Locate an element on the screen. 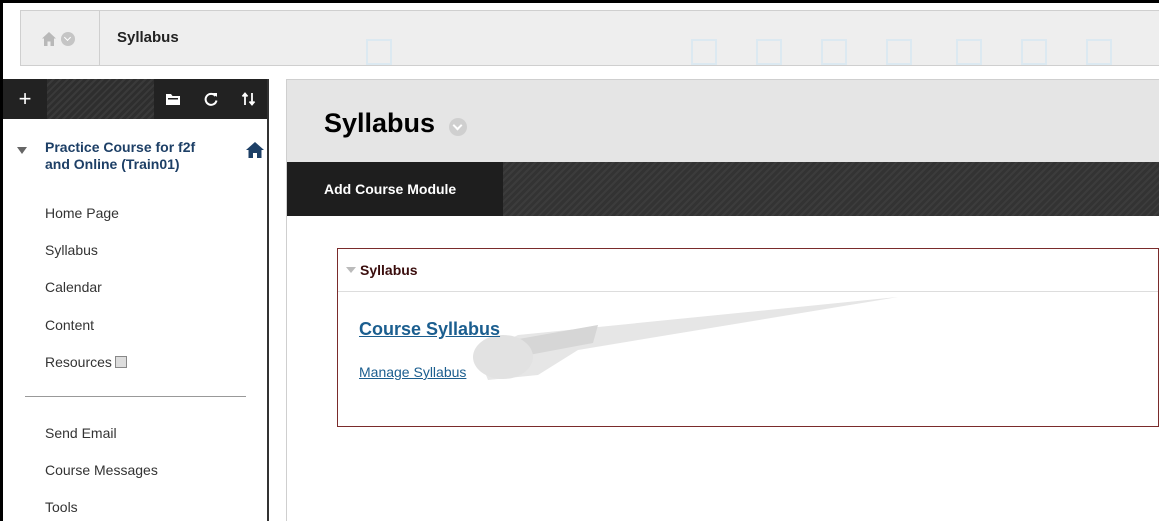  add-course-module-button: Add Course Module is located at coordinates (395, 189).